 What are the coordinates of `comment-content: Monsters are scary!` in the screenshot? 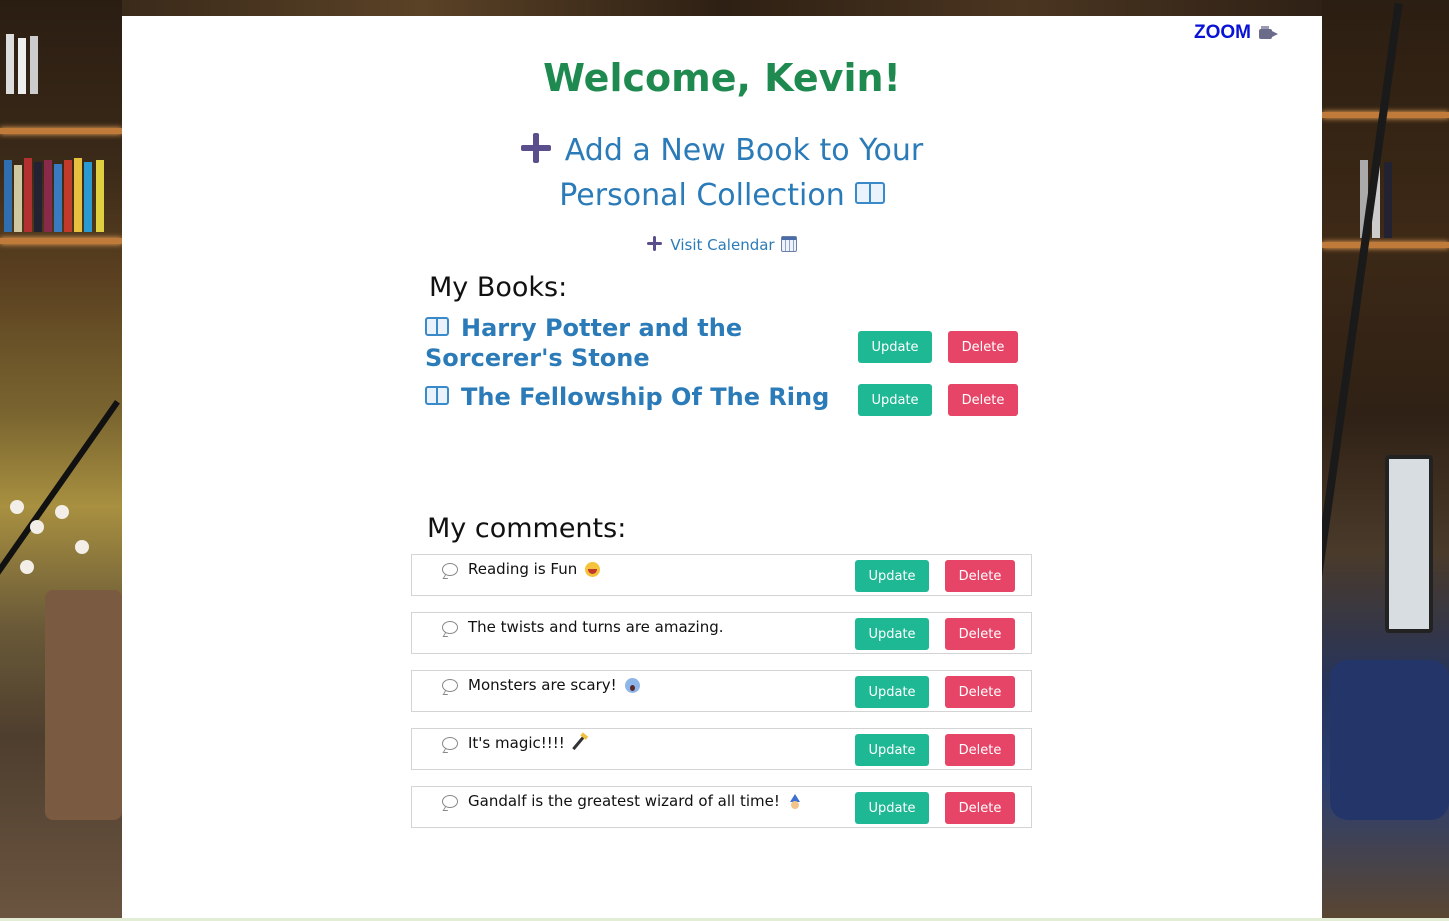 It's located at (541, 685).